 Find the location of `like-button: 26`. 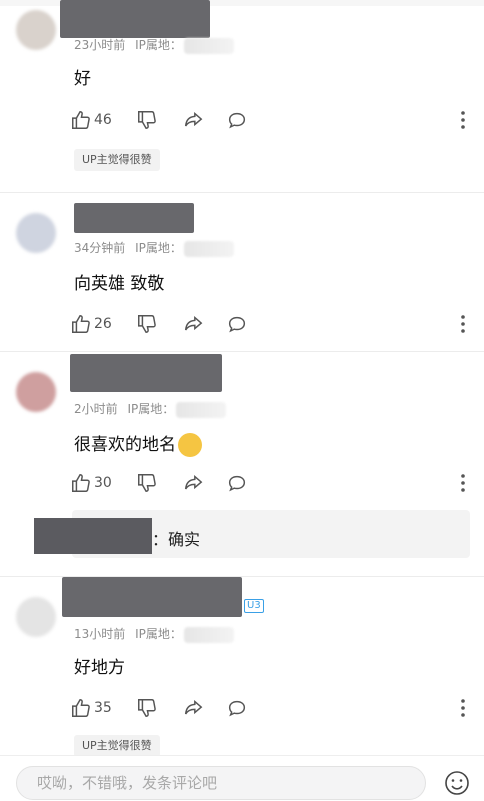

like-button: 26 is located at coordinates (91, 324).